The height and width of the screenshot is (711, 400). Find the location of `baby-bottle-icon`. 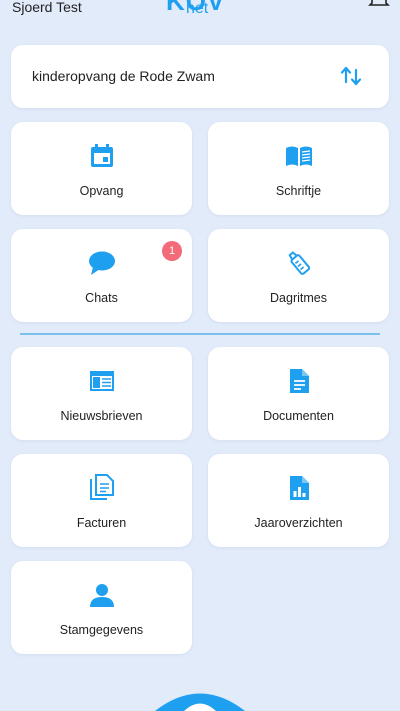

baby-bottle-icon is located at coordinates (298, 263).